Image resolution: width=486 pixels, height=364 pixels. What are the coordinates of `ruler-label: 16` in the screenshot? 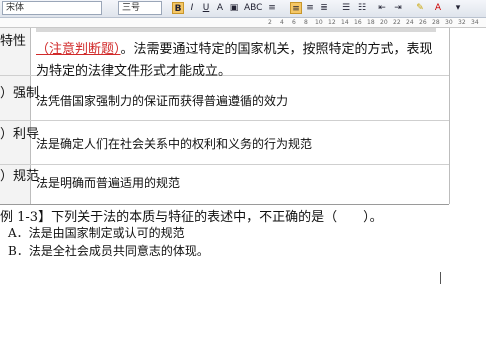 It's located at (358, 22).